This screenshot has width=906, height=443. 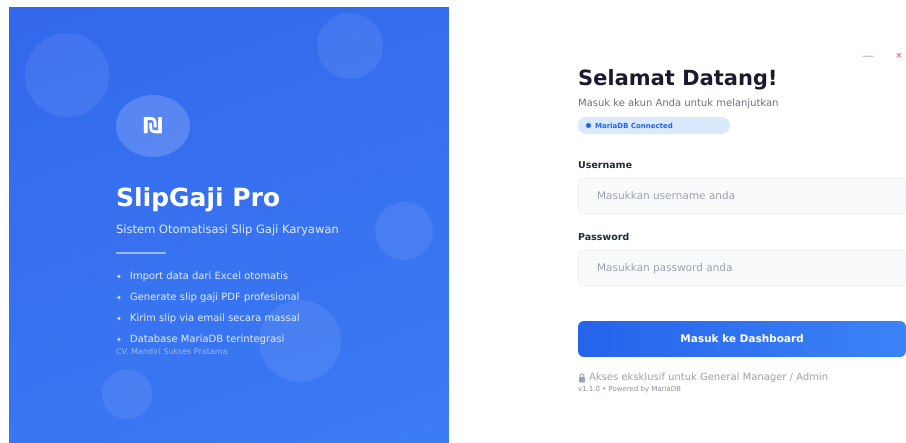 What do you see at coordinates (153, 126) in the screenshot?
I see `logo-mark: ₪` at bounding box center [153, 126].